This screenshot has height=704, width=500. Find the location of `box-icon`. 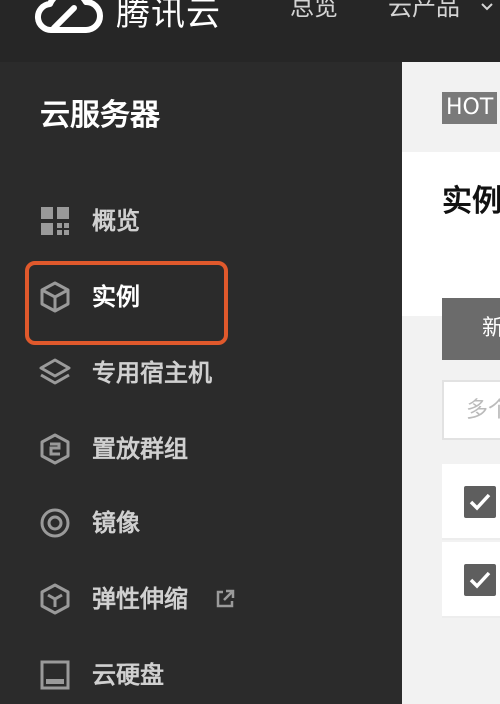

box-icon is located at coordinates (55, 599).